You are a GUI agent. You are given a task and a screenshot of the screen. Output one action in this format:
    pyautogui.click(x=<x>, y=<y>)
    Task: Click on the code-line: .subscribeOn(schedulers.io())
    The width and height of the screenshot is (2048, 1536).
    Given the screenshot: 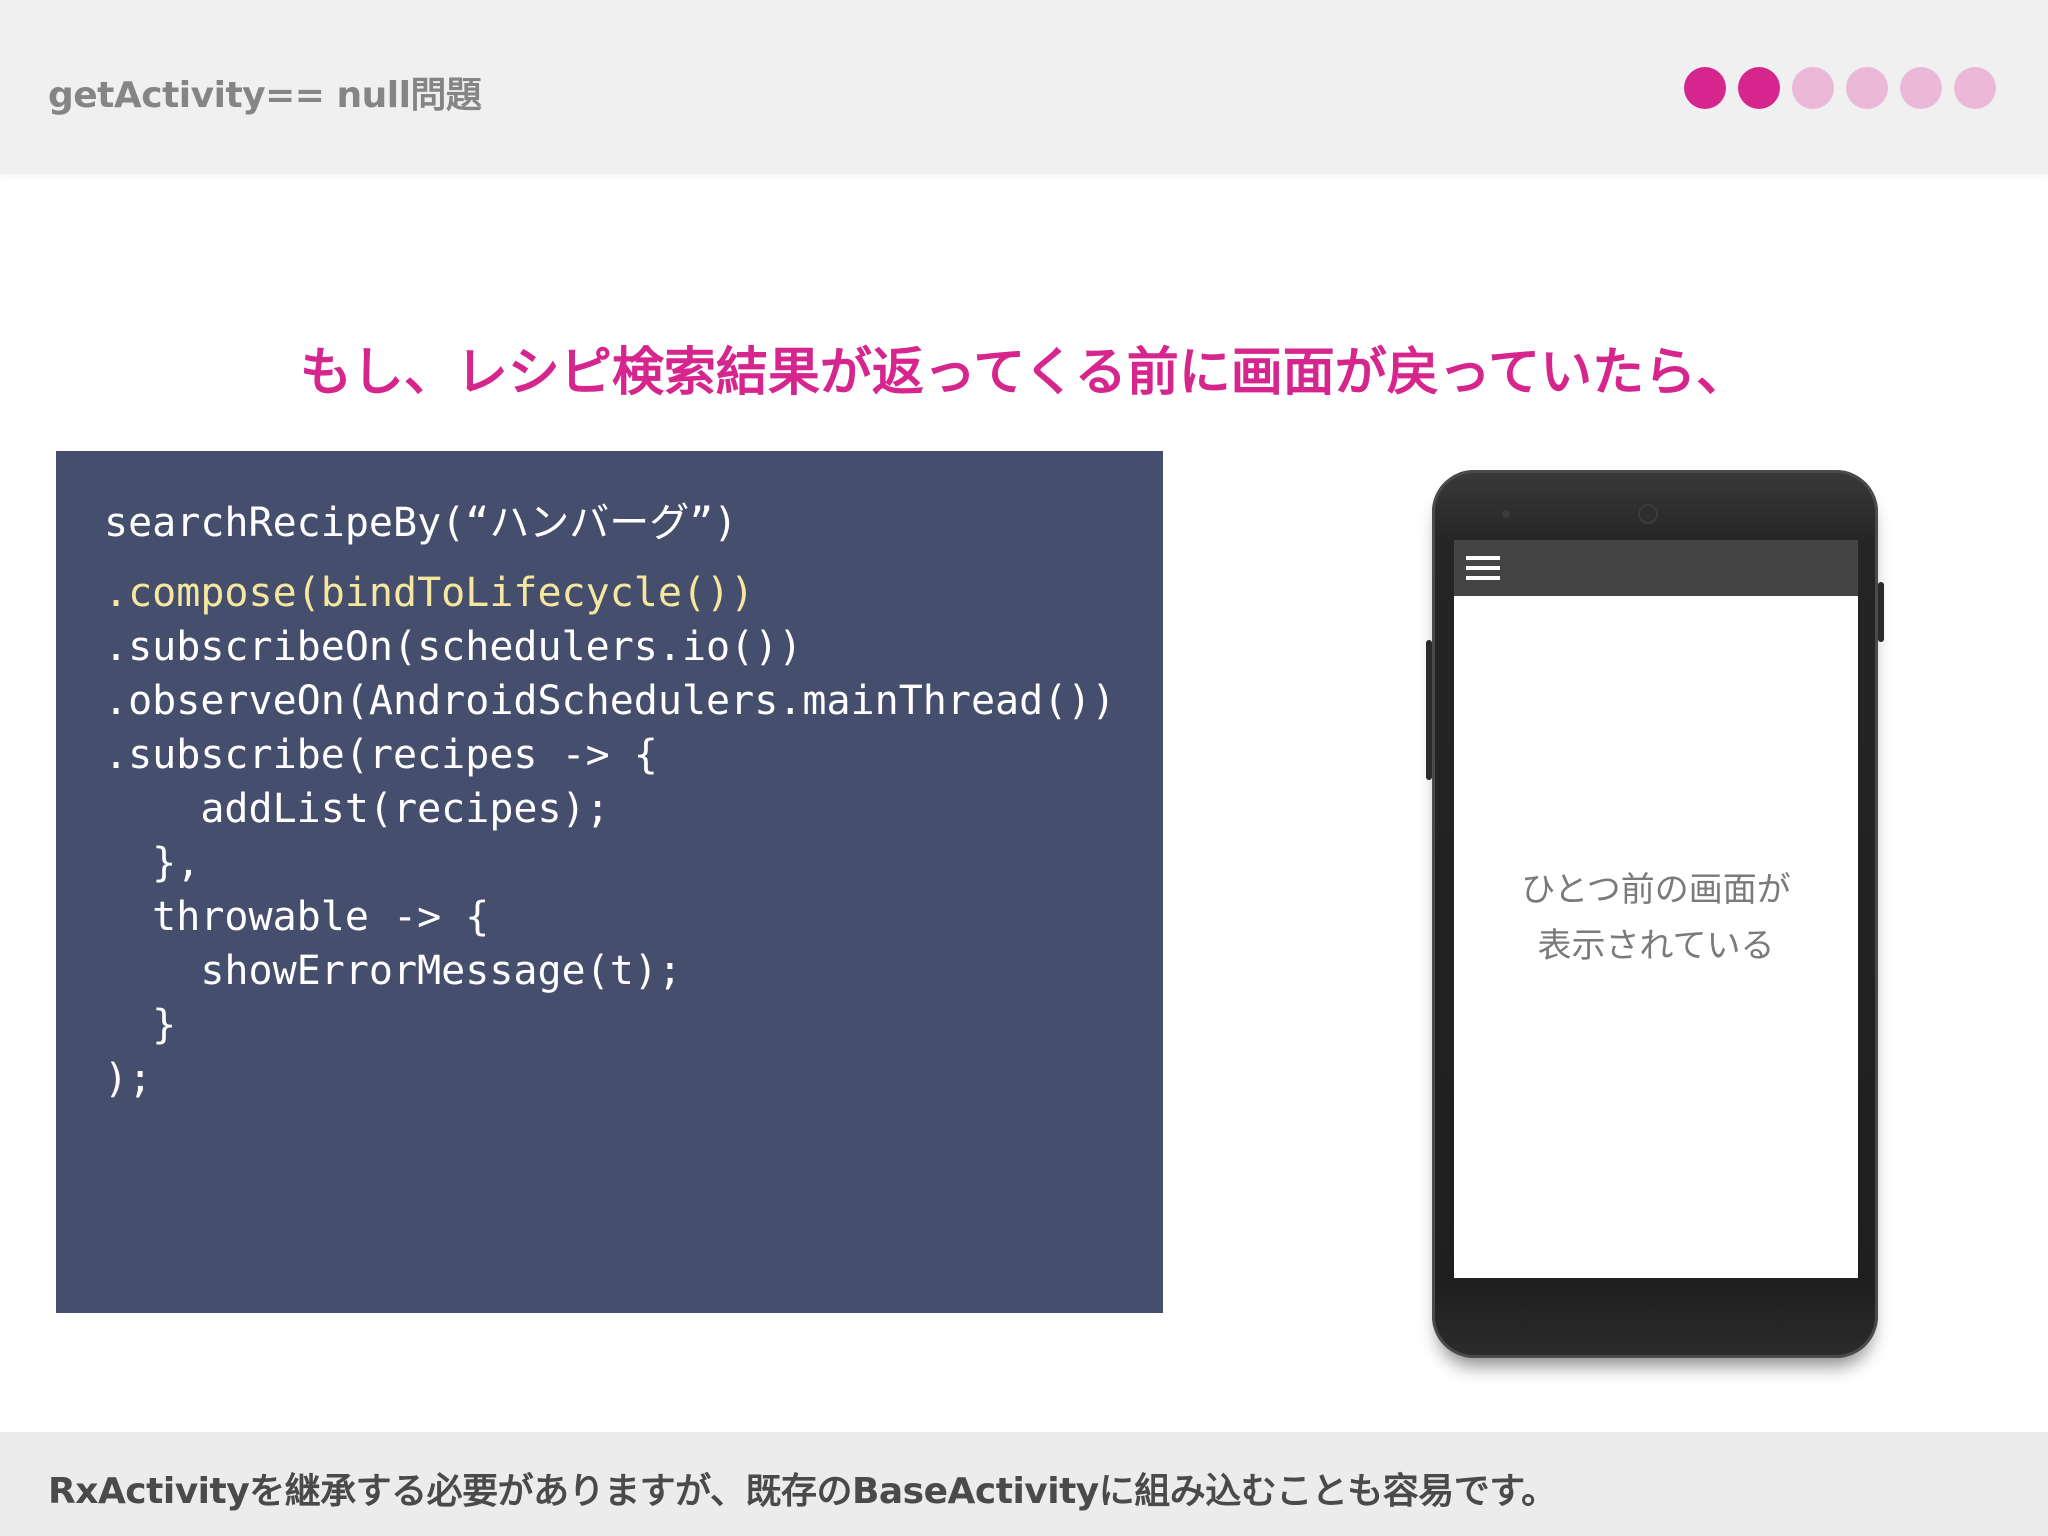 What is the action you would take?
    pyautogui.click(x=453, y=647)
    